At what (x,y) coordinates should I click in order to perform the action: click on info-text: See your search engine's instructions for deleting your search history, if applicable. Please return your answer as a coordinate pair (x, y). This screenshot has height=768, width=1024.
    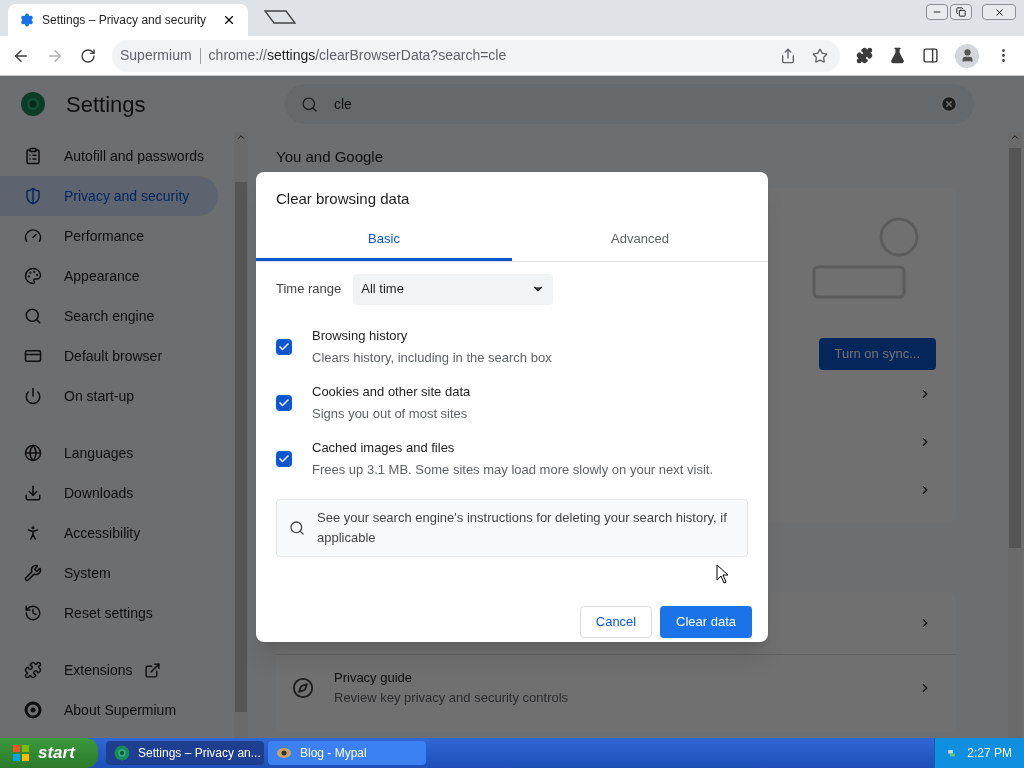
    Looking at the image, I should click on (522, 527).